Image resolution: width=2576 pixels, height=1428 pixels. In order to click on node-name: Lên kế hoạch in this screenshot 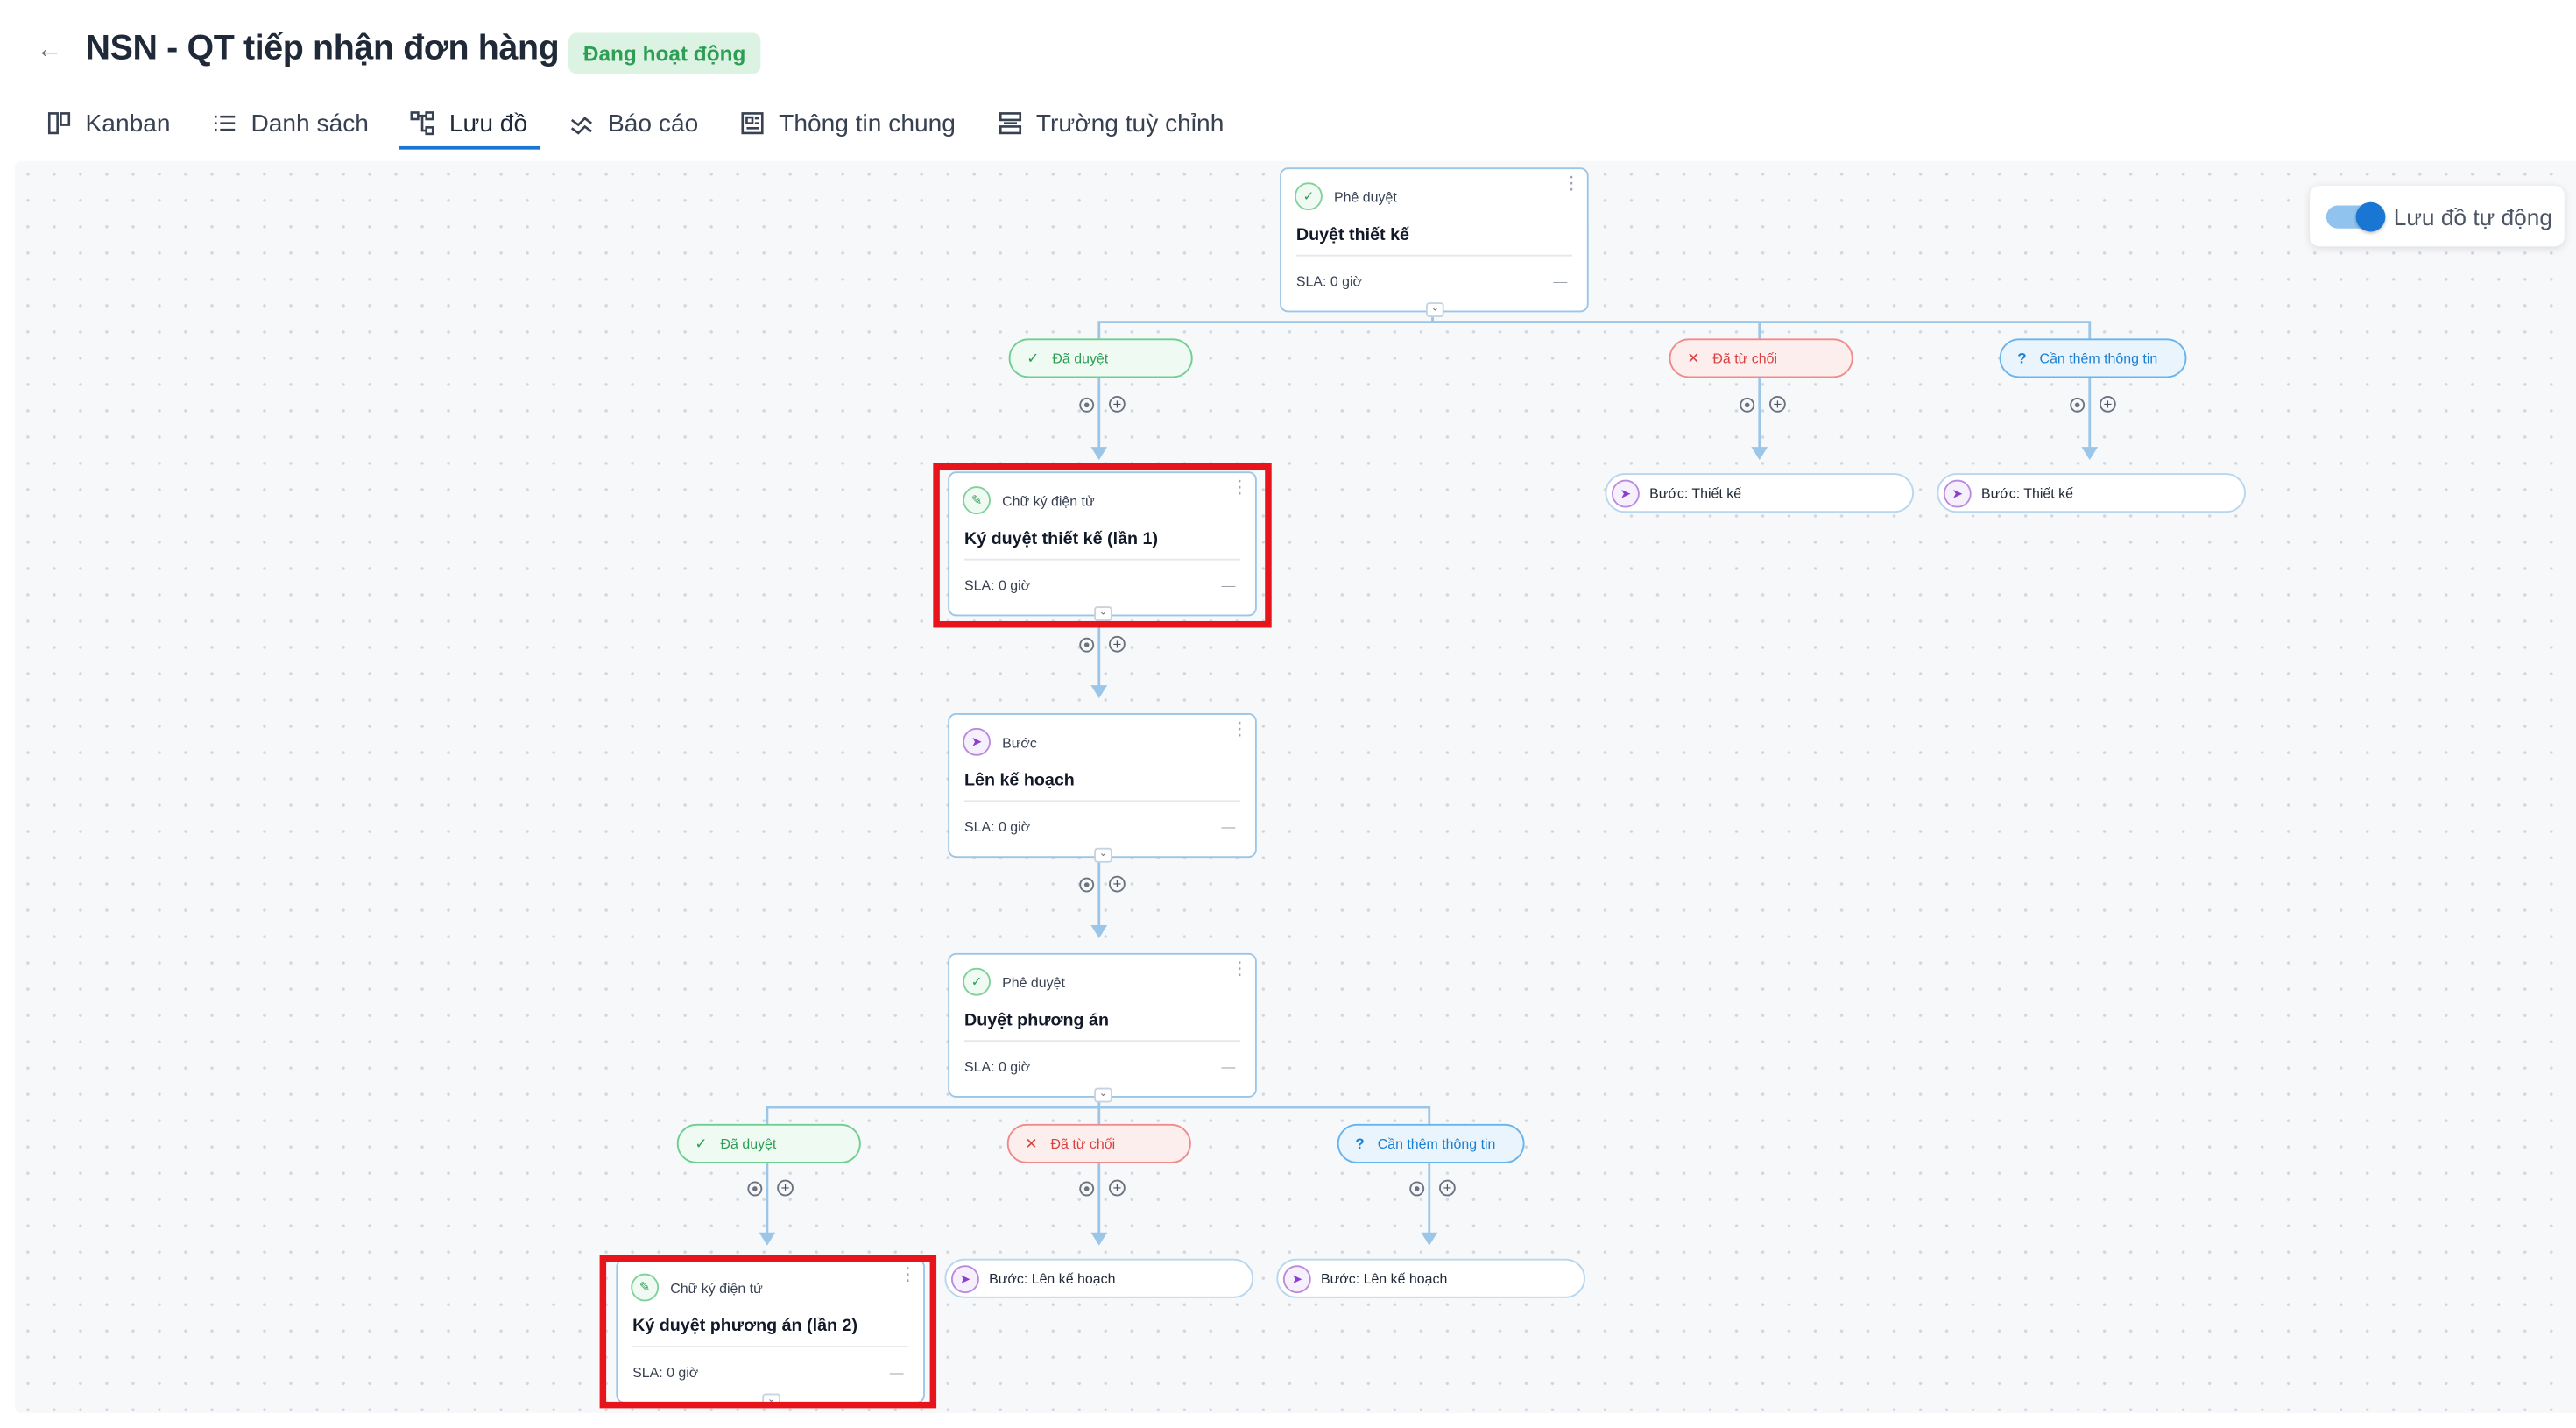, I will do `click(1019, 780)`.